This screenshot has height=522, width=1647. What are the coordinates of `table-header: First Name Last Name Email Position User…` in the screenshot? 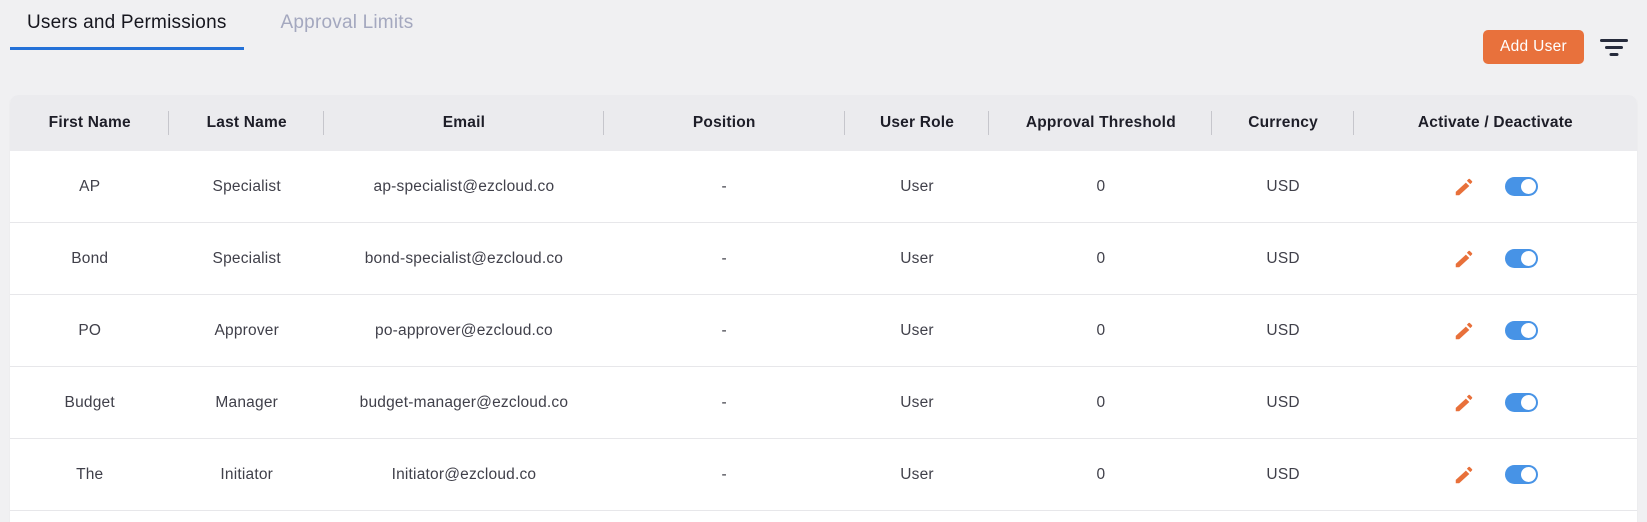 It's located at (823, 123).